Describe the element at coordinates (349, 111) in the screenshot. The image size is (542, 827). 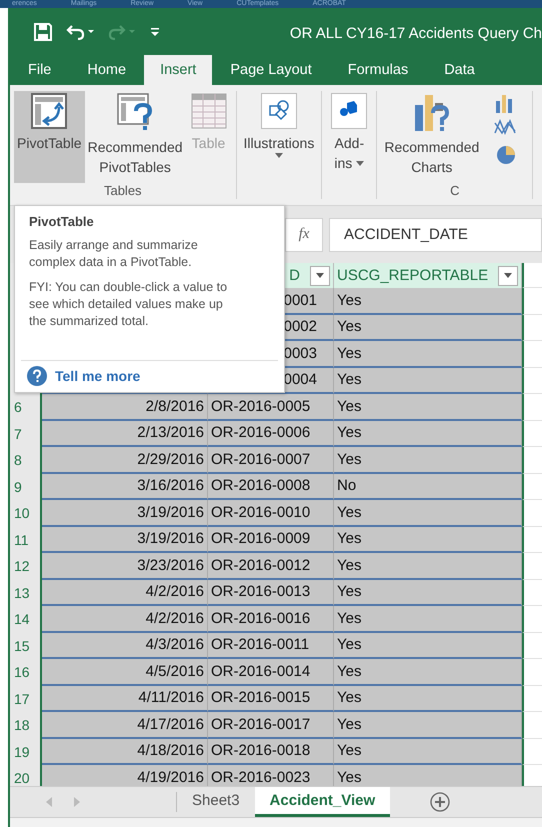
I see `cube-icon` at that location.